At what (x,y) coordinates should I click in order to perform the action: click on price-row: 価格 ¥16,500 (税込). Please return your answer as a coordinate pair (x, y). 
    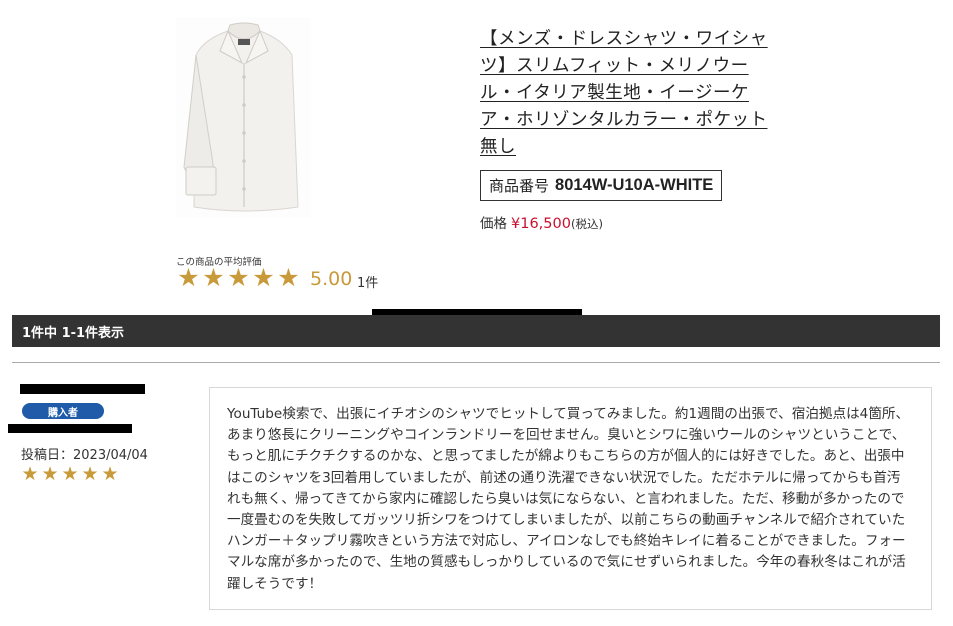
    Looking at the image, I should click on (541, 222).